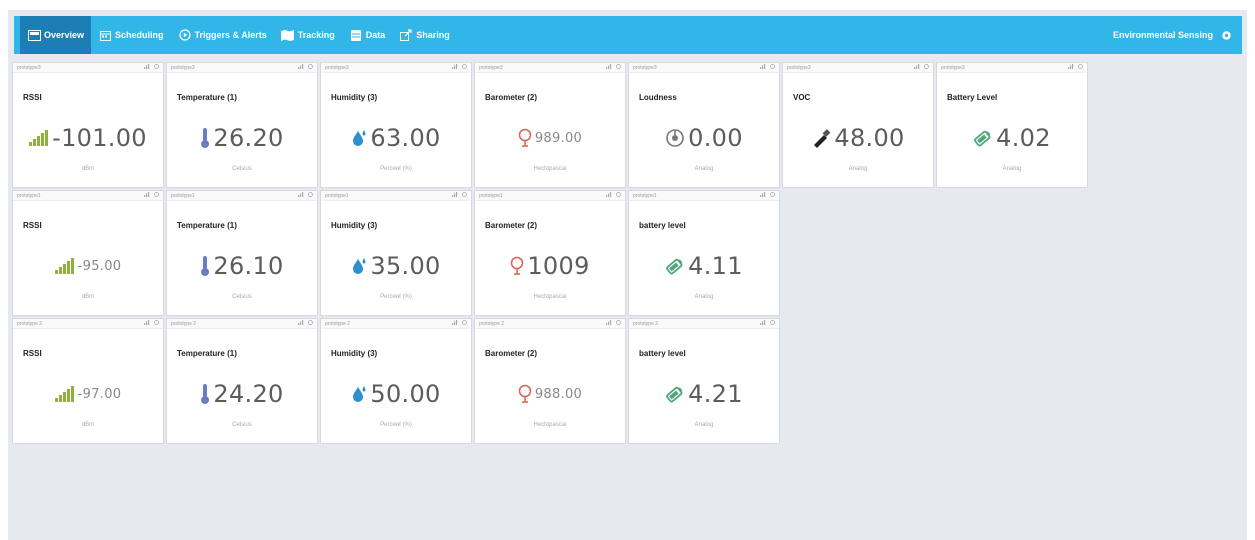 Image resolution: width=1255 pixels, height=540 pixels. I want to click on sensor-unit: Hectopascal, so click(550, 169).